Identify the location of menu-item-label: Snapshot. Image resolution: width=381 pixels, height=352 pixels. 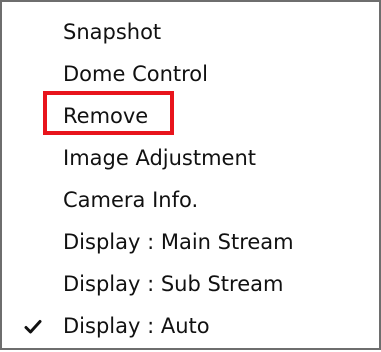
(112, 32).